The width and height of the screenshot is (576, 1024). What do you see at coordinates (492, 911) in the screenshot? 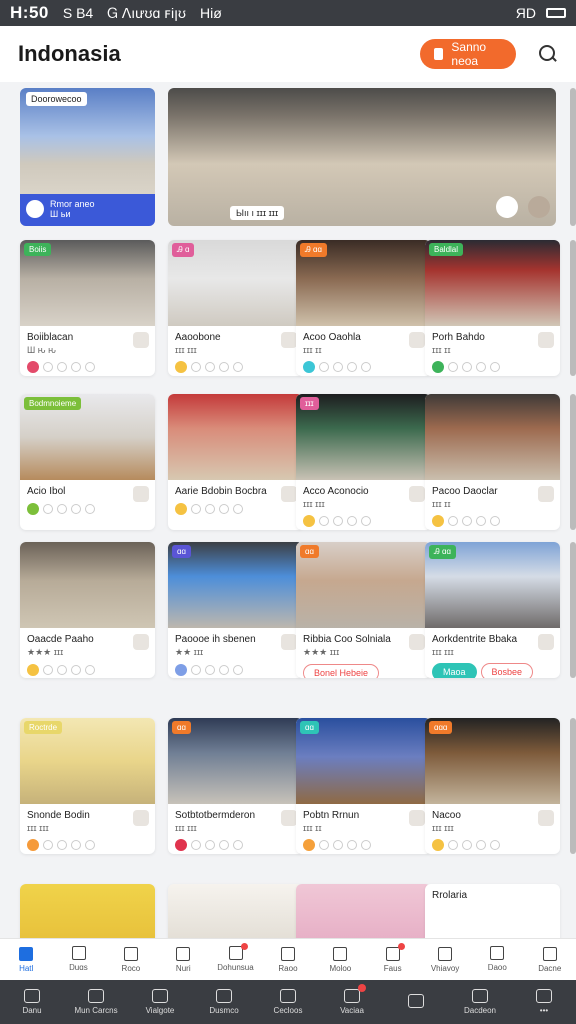
I see `product-card: Rrolaria` at bounding box center [492, 911].